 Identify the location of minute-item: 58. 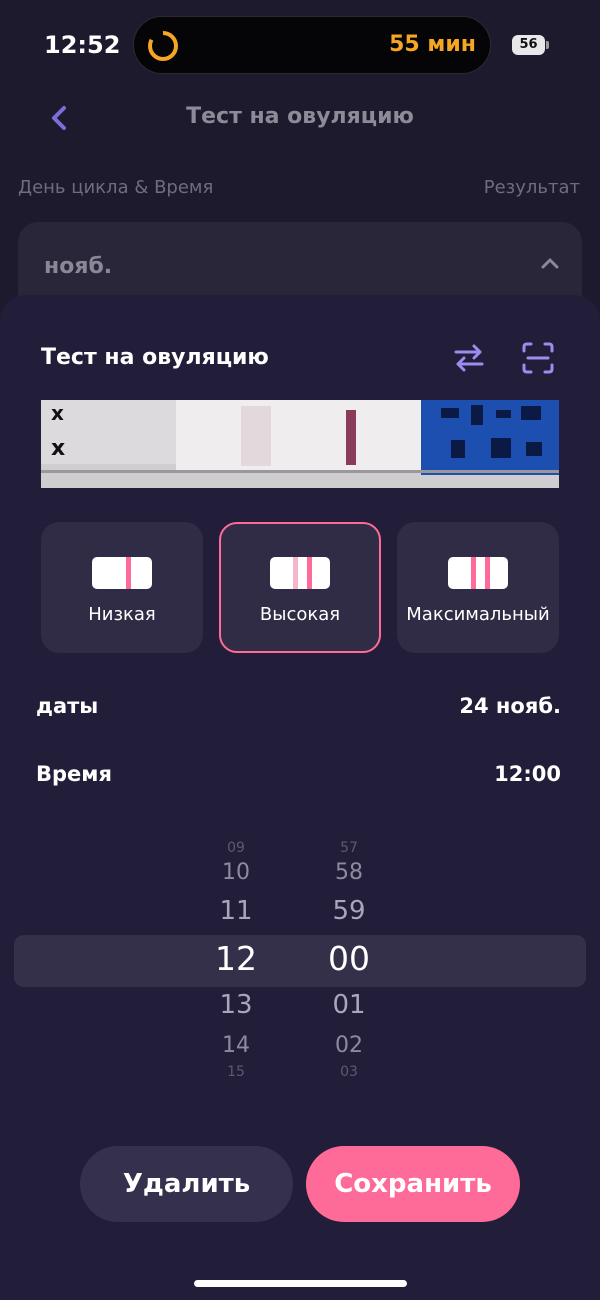
(349, 872).